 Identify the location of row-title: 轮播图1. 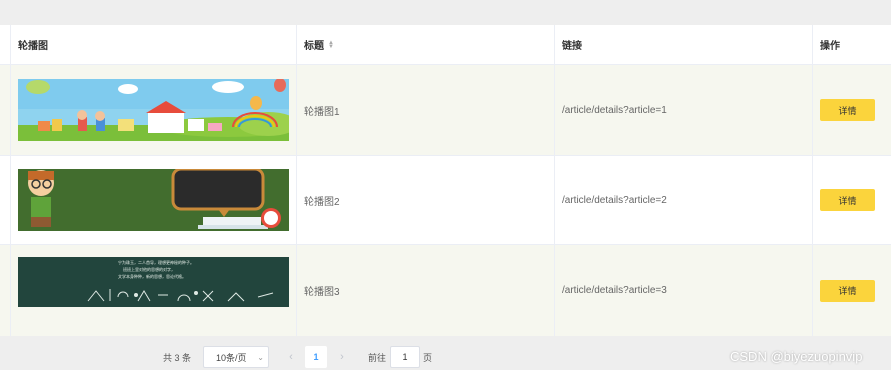
(426, 110).